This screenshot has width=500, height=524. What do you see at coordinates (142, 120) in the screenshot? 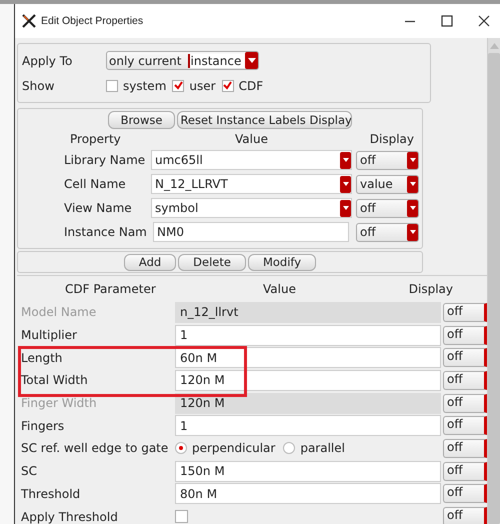
I see `panel-button: Browse` at bounding box center [142, 120].